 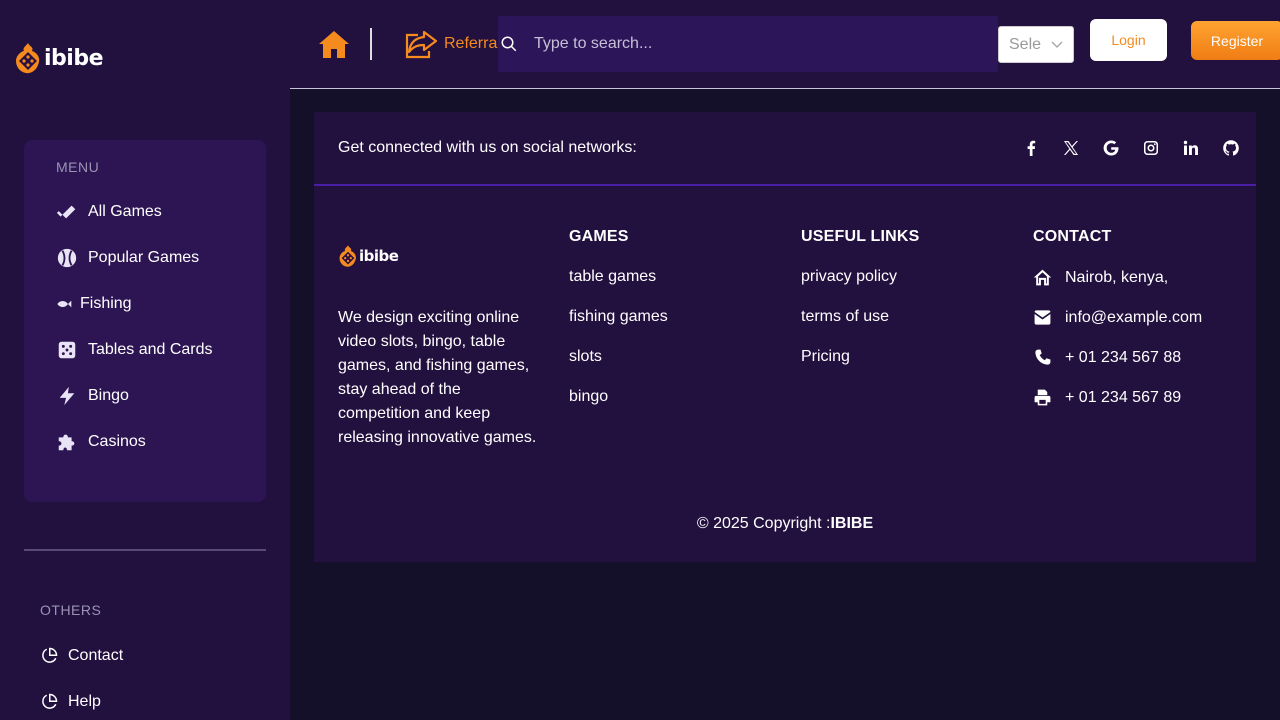 What do you see at coordinates (71, 610) in the screenshot?
I see `others-heading: OTHERS` at bounding box center [71, 610].